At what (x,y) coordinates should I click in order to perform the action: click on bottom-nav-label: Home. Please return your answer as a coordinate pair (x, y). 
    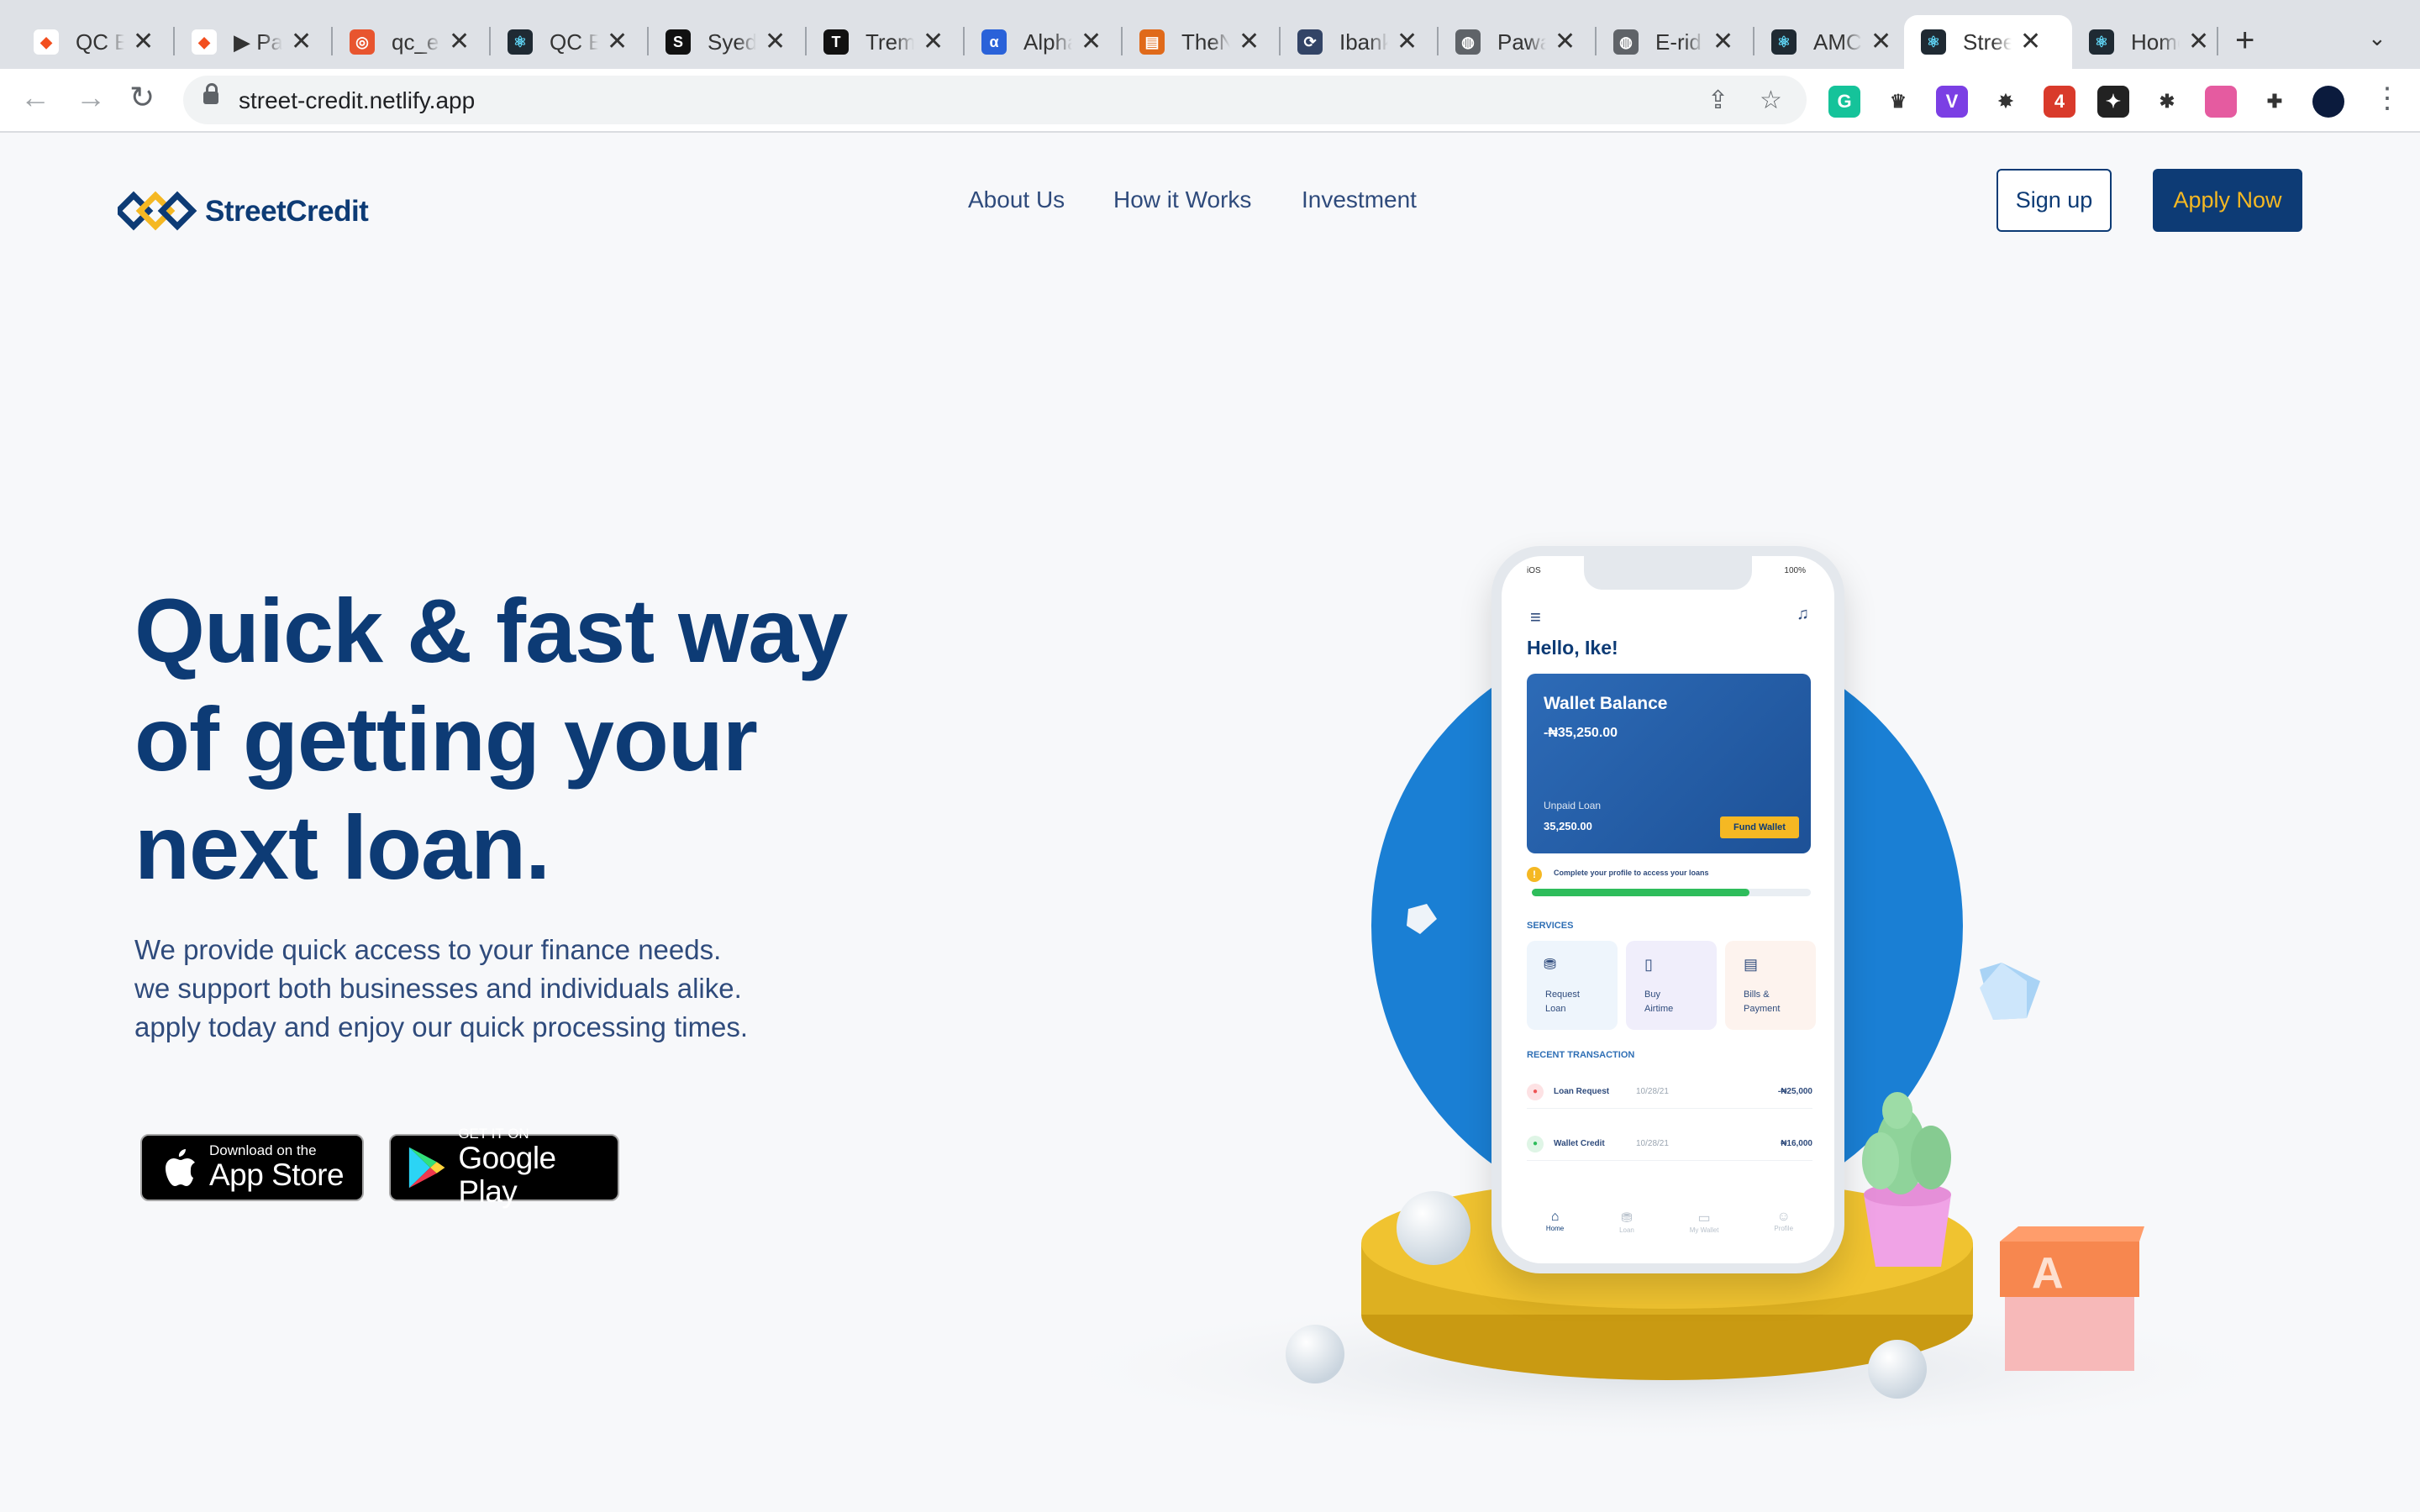
    Looking at the image, I should click on (1555, 1228).